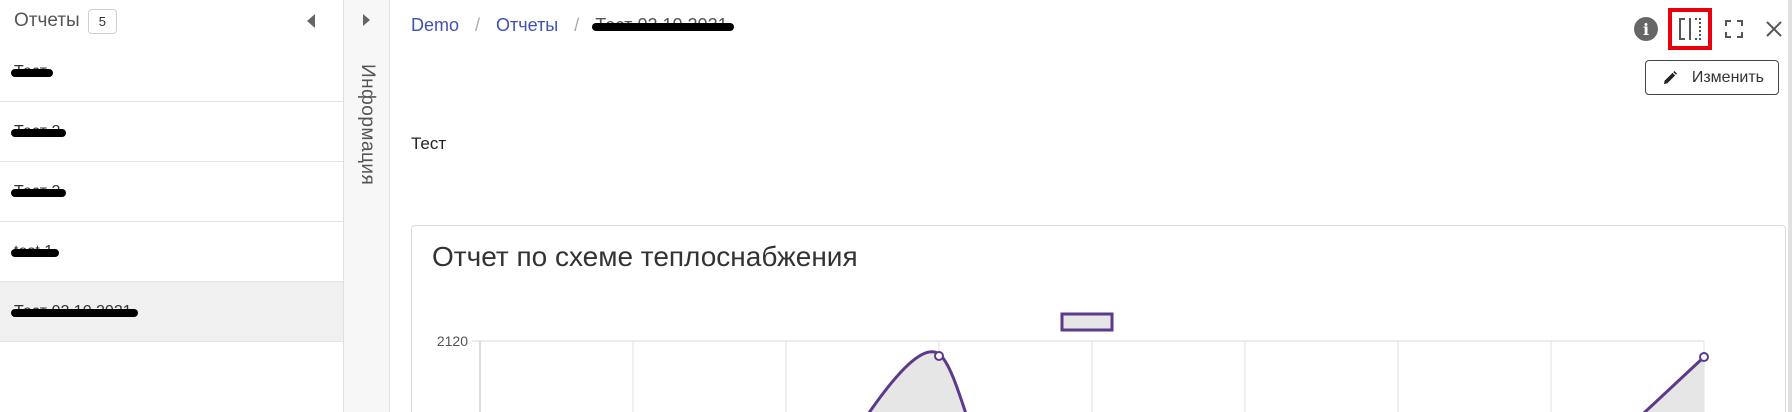 The image size is (1792, 412). I want to click on breadcrumb-link-demo: Demo, so click(435, 25).